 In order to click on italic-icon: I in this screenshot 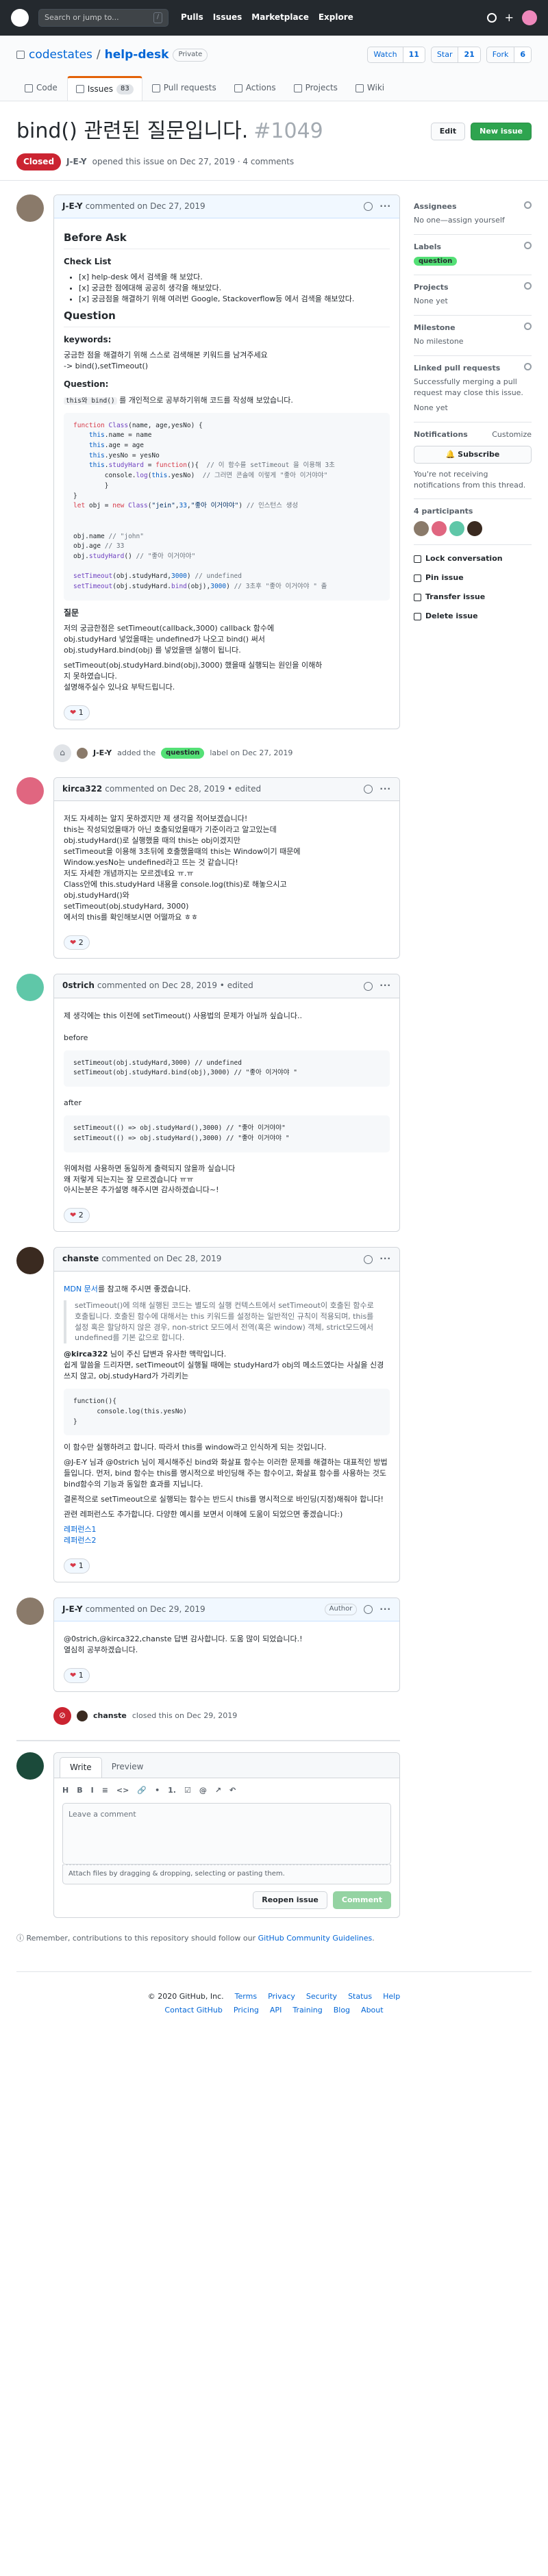, I will do `click(92, 1790)`.